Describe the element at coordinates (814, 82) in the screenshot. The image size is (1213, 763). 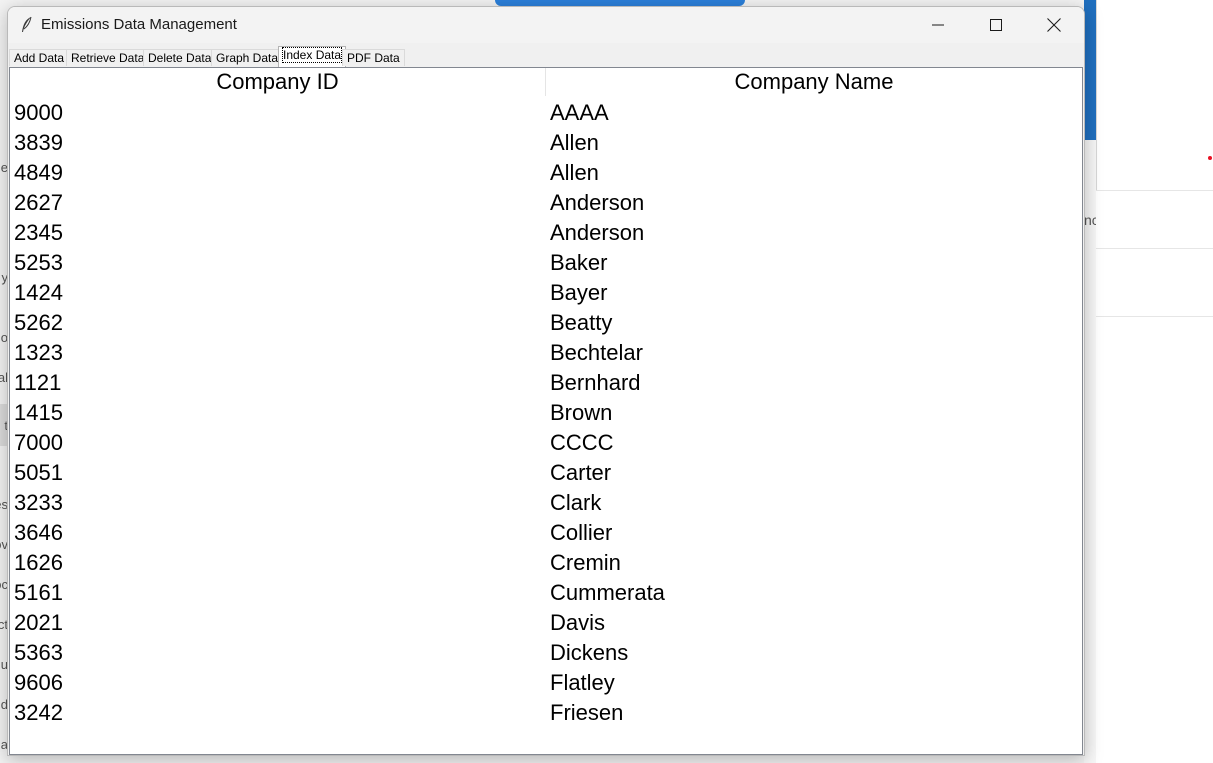
I see `column-header-company-name: Company Name` at that location.